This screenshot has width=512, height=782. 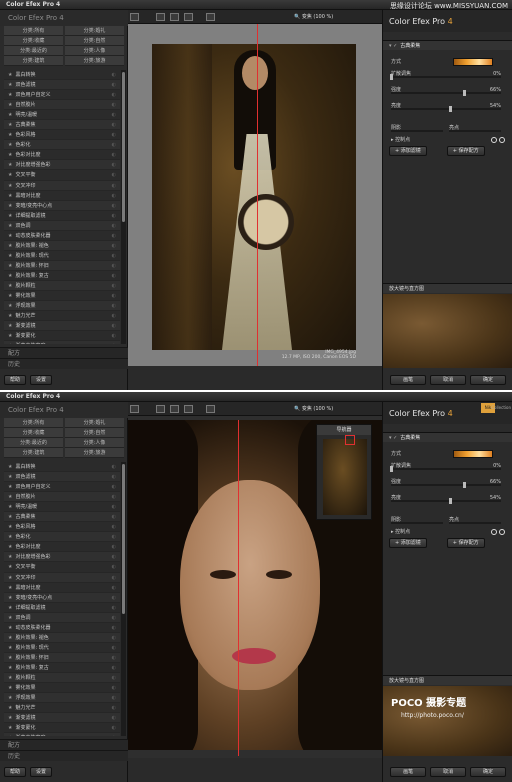 What do you see at coordinates (64, 755) in the screenshot?
I see `history-section-2: 历史` at bounding box center [64, 755].